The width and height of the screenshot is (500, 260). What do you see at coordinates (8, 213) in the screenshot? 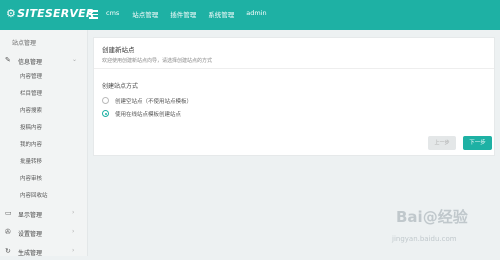
I see `monitor-icon: ▭` at bounding box center [8, 213].